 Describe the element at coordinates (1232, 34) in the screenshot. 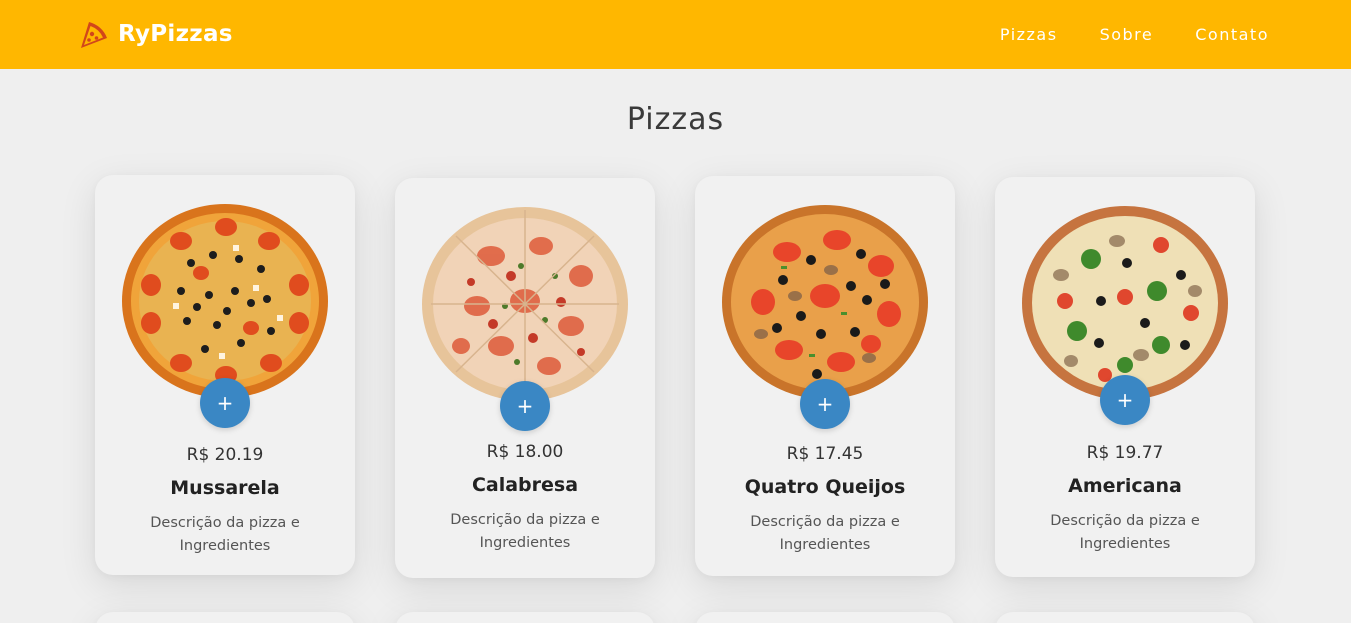

I see `nav-link-contato: Contato` at that location.